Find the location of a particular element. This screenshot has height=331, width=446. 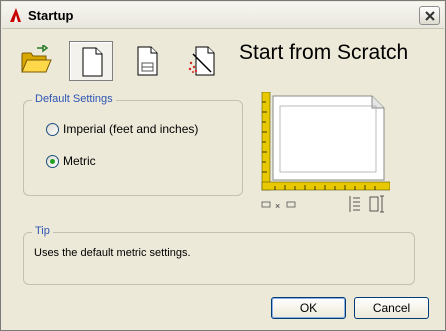

title-bar: Startup is located at coordinates (223, 15).